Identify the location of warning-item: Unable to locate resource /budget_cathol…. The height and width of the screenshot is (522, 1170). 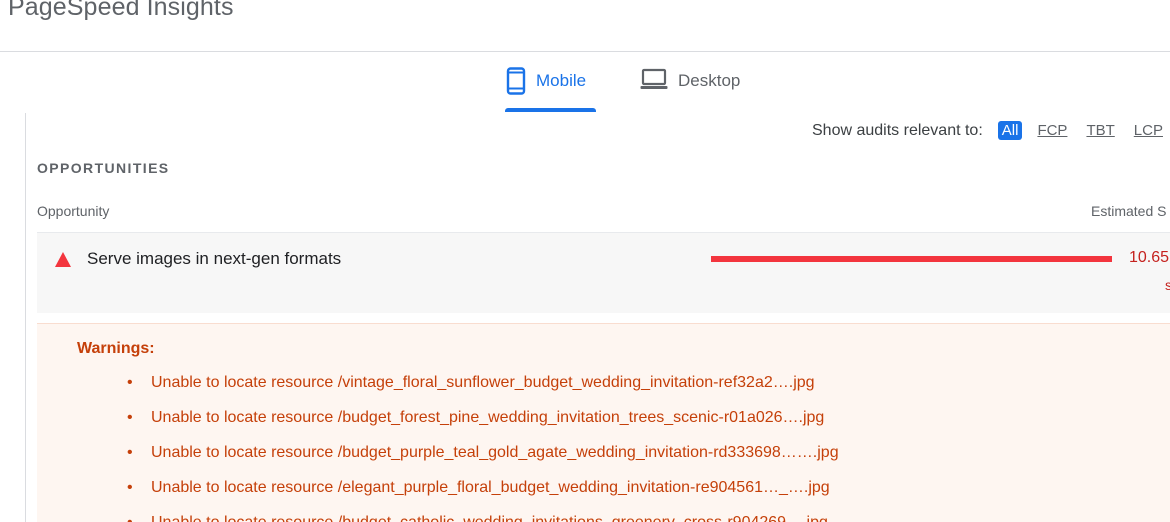
(483, 516).